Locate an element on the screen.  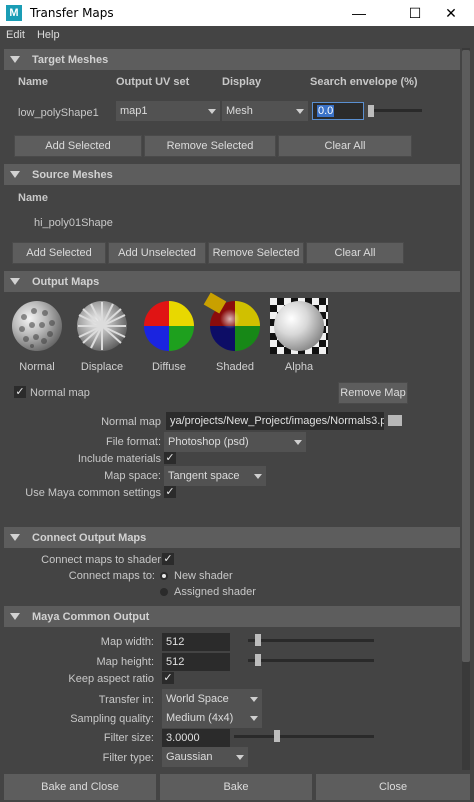
map-width-field: 512 is located at coordinates (196, 642).